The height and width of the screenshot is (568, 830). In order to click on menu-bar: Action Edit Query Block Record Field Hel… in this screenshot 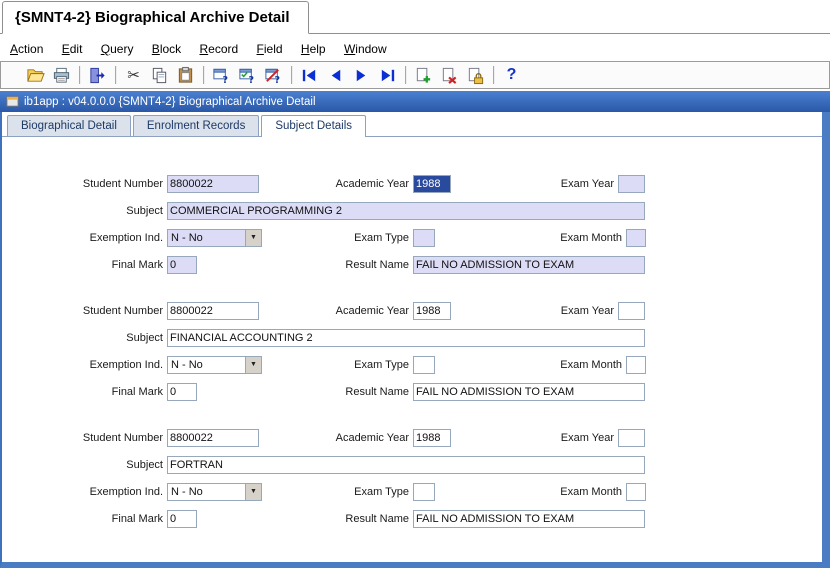, I will do `click(415, 47)`.